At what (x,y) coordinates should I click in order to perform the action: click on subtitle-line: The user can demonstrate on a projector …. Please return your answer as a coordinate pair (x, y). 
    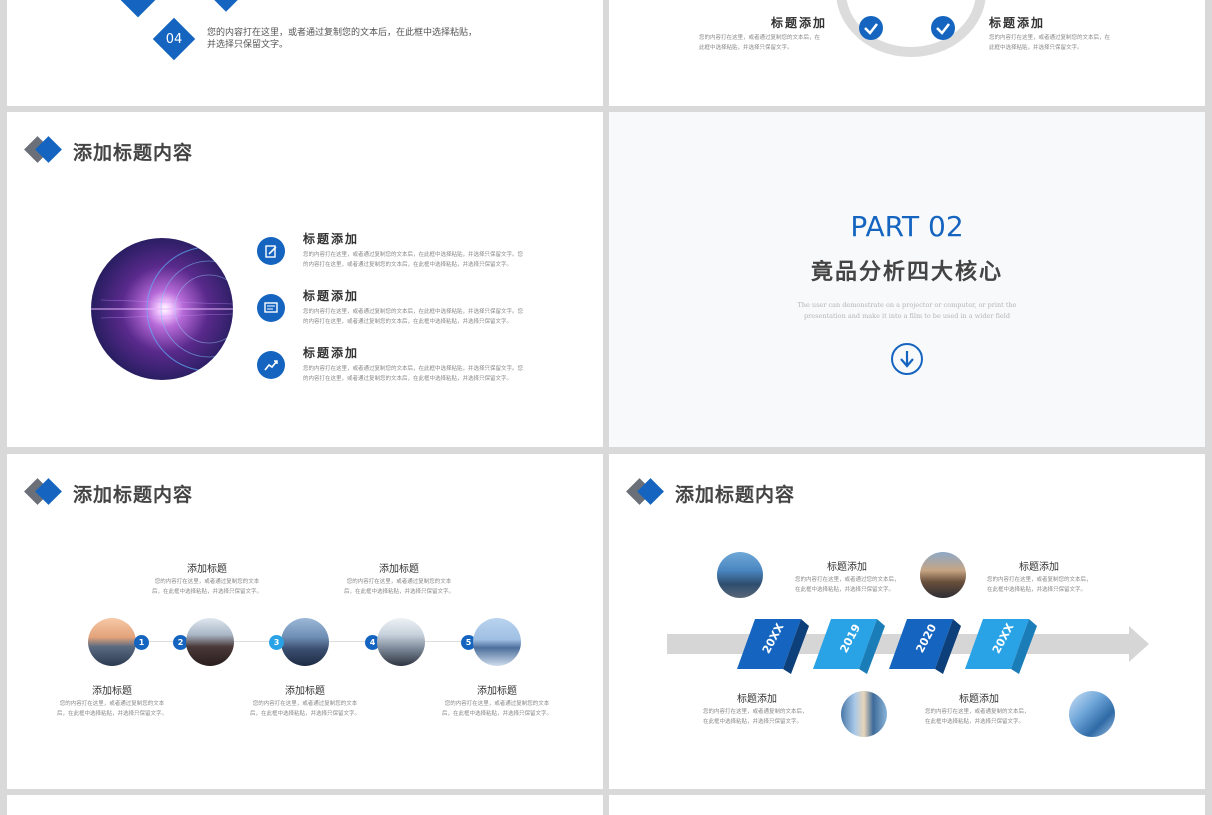
    Looking at the image, I should click on (907, 305).